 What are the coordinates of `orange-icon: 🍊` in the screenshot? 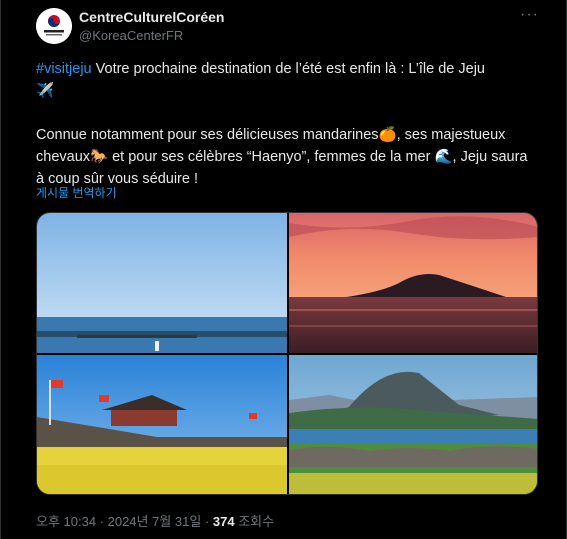 It's located at (387, 135).